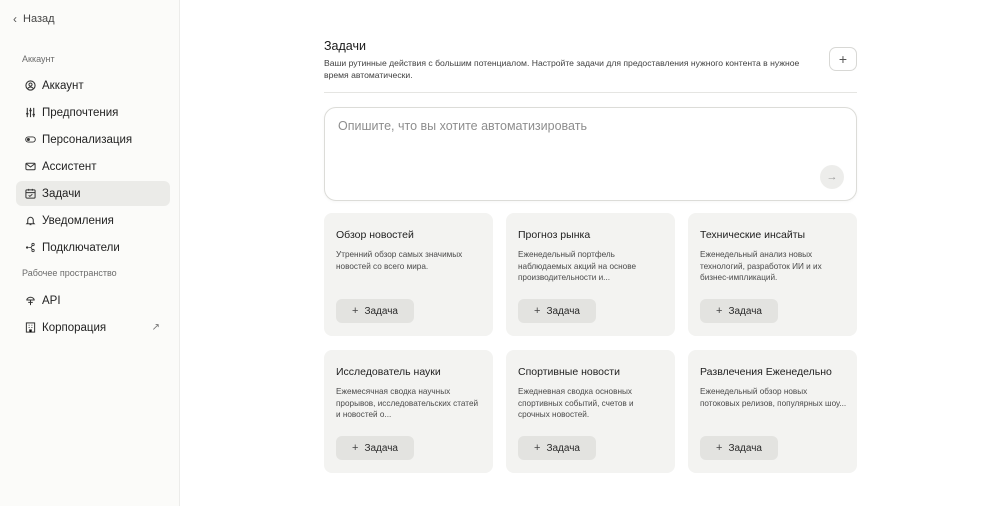  I want to click on back-button: ‹ Назад, so click(34, 19).